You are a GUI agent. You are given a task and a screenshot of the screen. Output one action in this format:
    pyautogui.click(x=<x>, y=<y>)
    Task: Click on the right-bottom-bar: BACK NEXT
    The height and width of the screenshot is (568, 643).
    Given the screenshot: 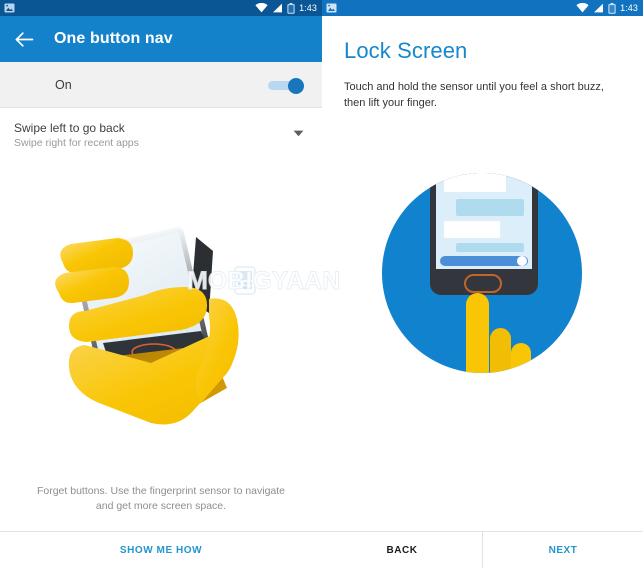 What is the action you would take?
    pyautogui.click(x=482, y=549)
    